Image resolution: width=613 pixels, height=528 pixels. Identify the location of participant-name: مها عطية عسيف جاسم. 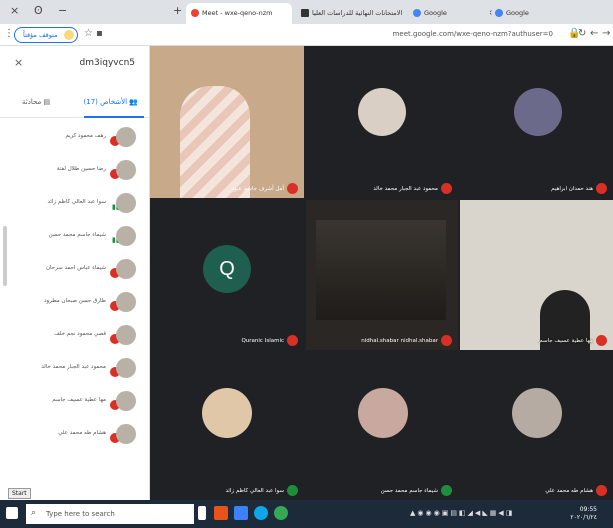
(79, 400).